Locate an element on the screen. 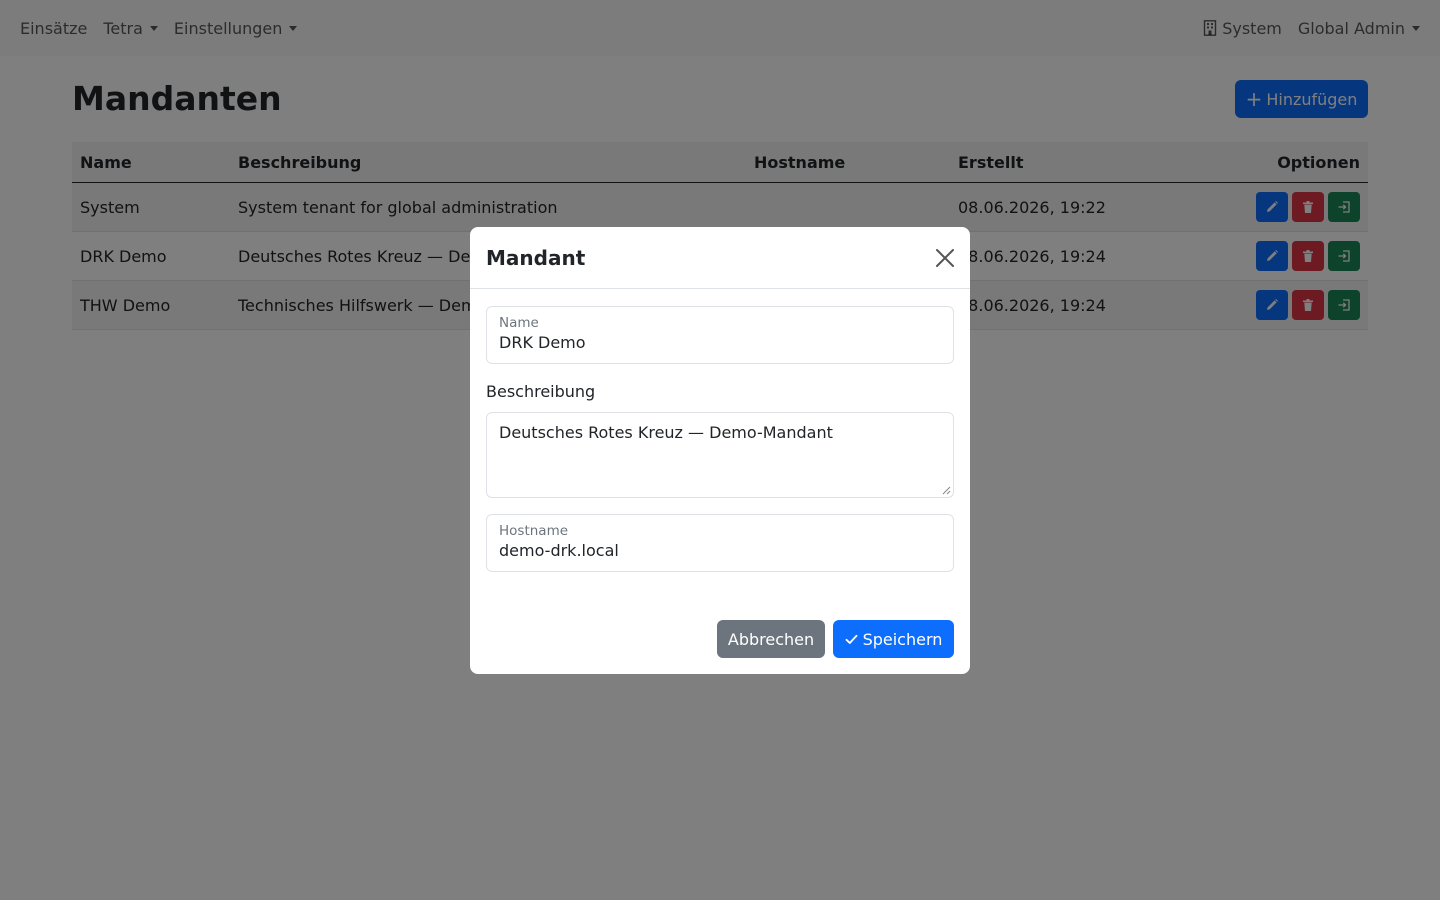  hostname-field-label: Hostname is located at coordinates (534, 531).